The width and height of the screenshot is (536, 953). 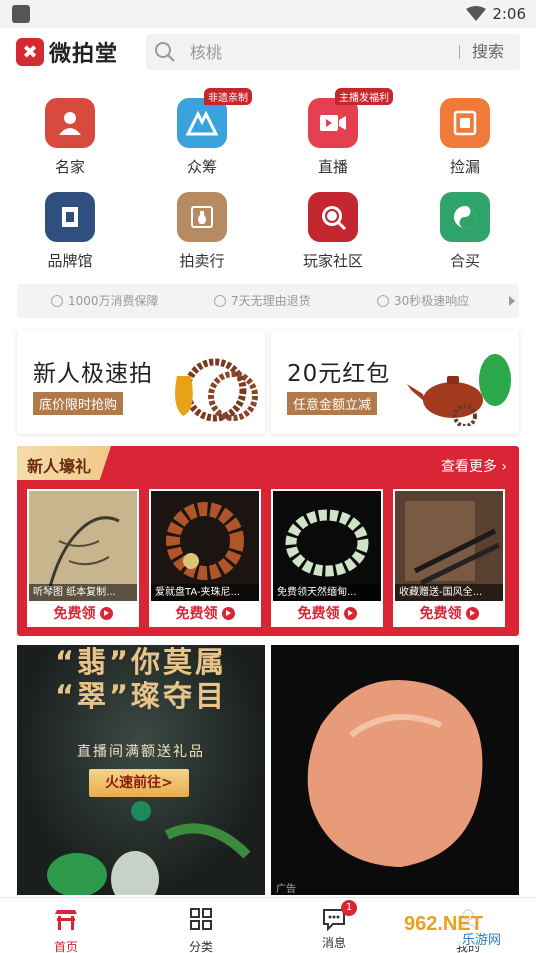 What do you see at coordinates (315, 52) in the screenshot?
I see `search-input` at bounding box center [315, 52].